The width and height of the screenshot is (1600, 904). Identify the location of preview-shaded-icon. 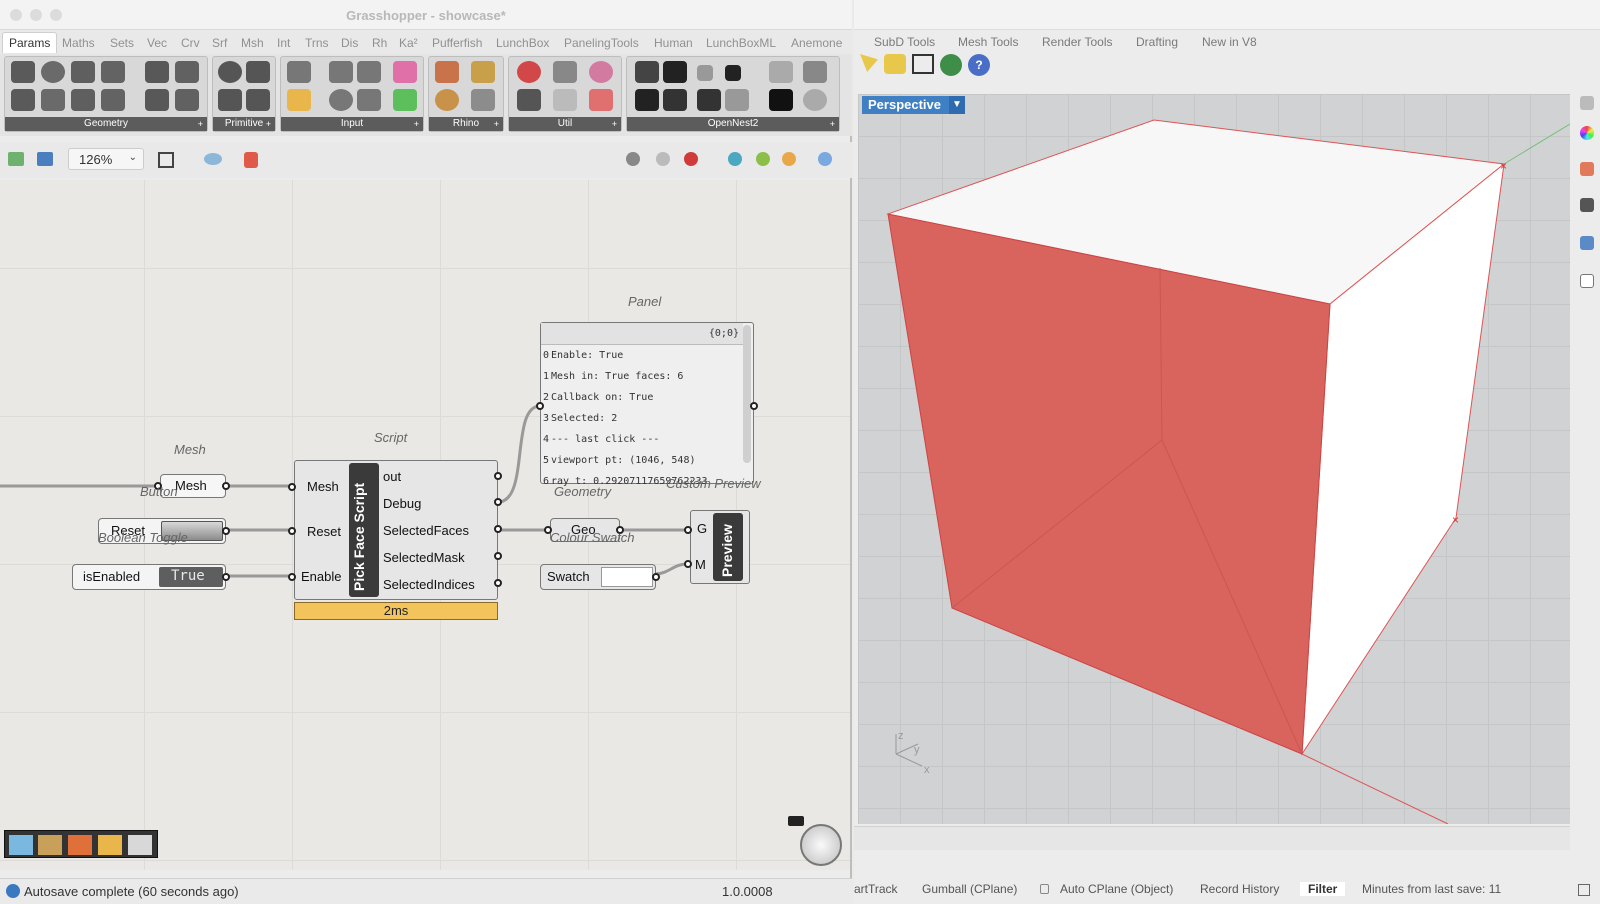
(691, 159).